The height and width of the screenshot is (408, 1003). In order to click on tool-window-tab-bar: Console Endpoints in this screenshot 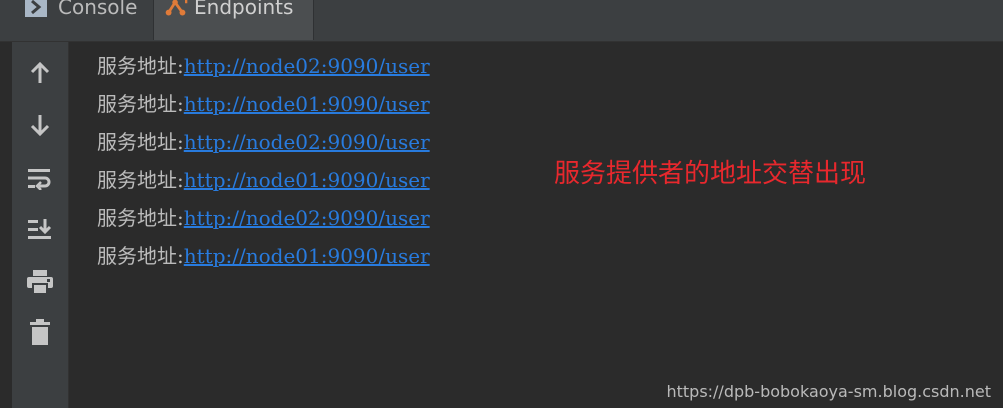, I will do `click(501, 21)`.